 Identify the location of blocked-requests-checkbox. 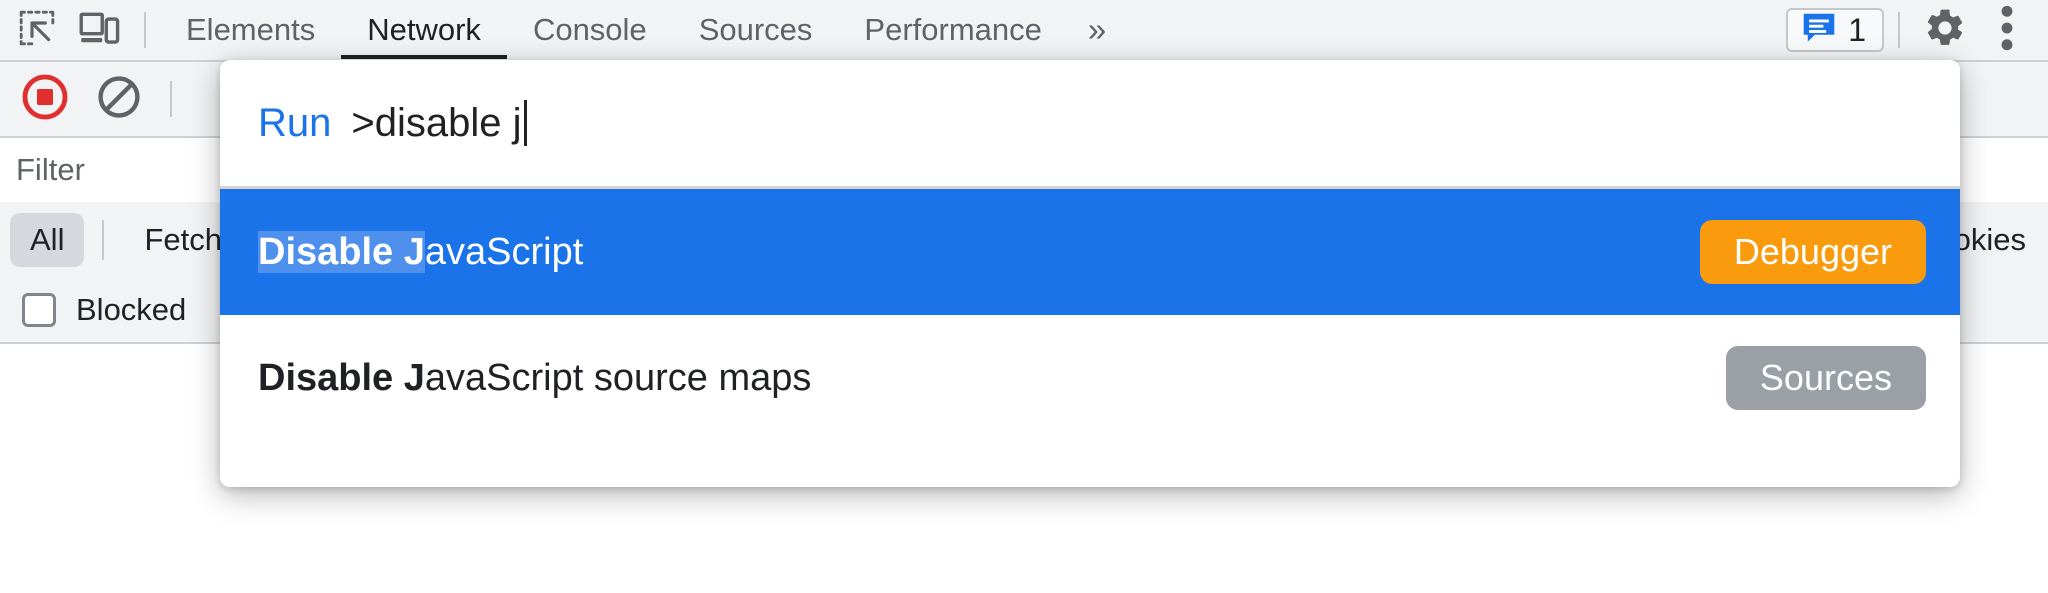
(39, 310).